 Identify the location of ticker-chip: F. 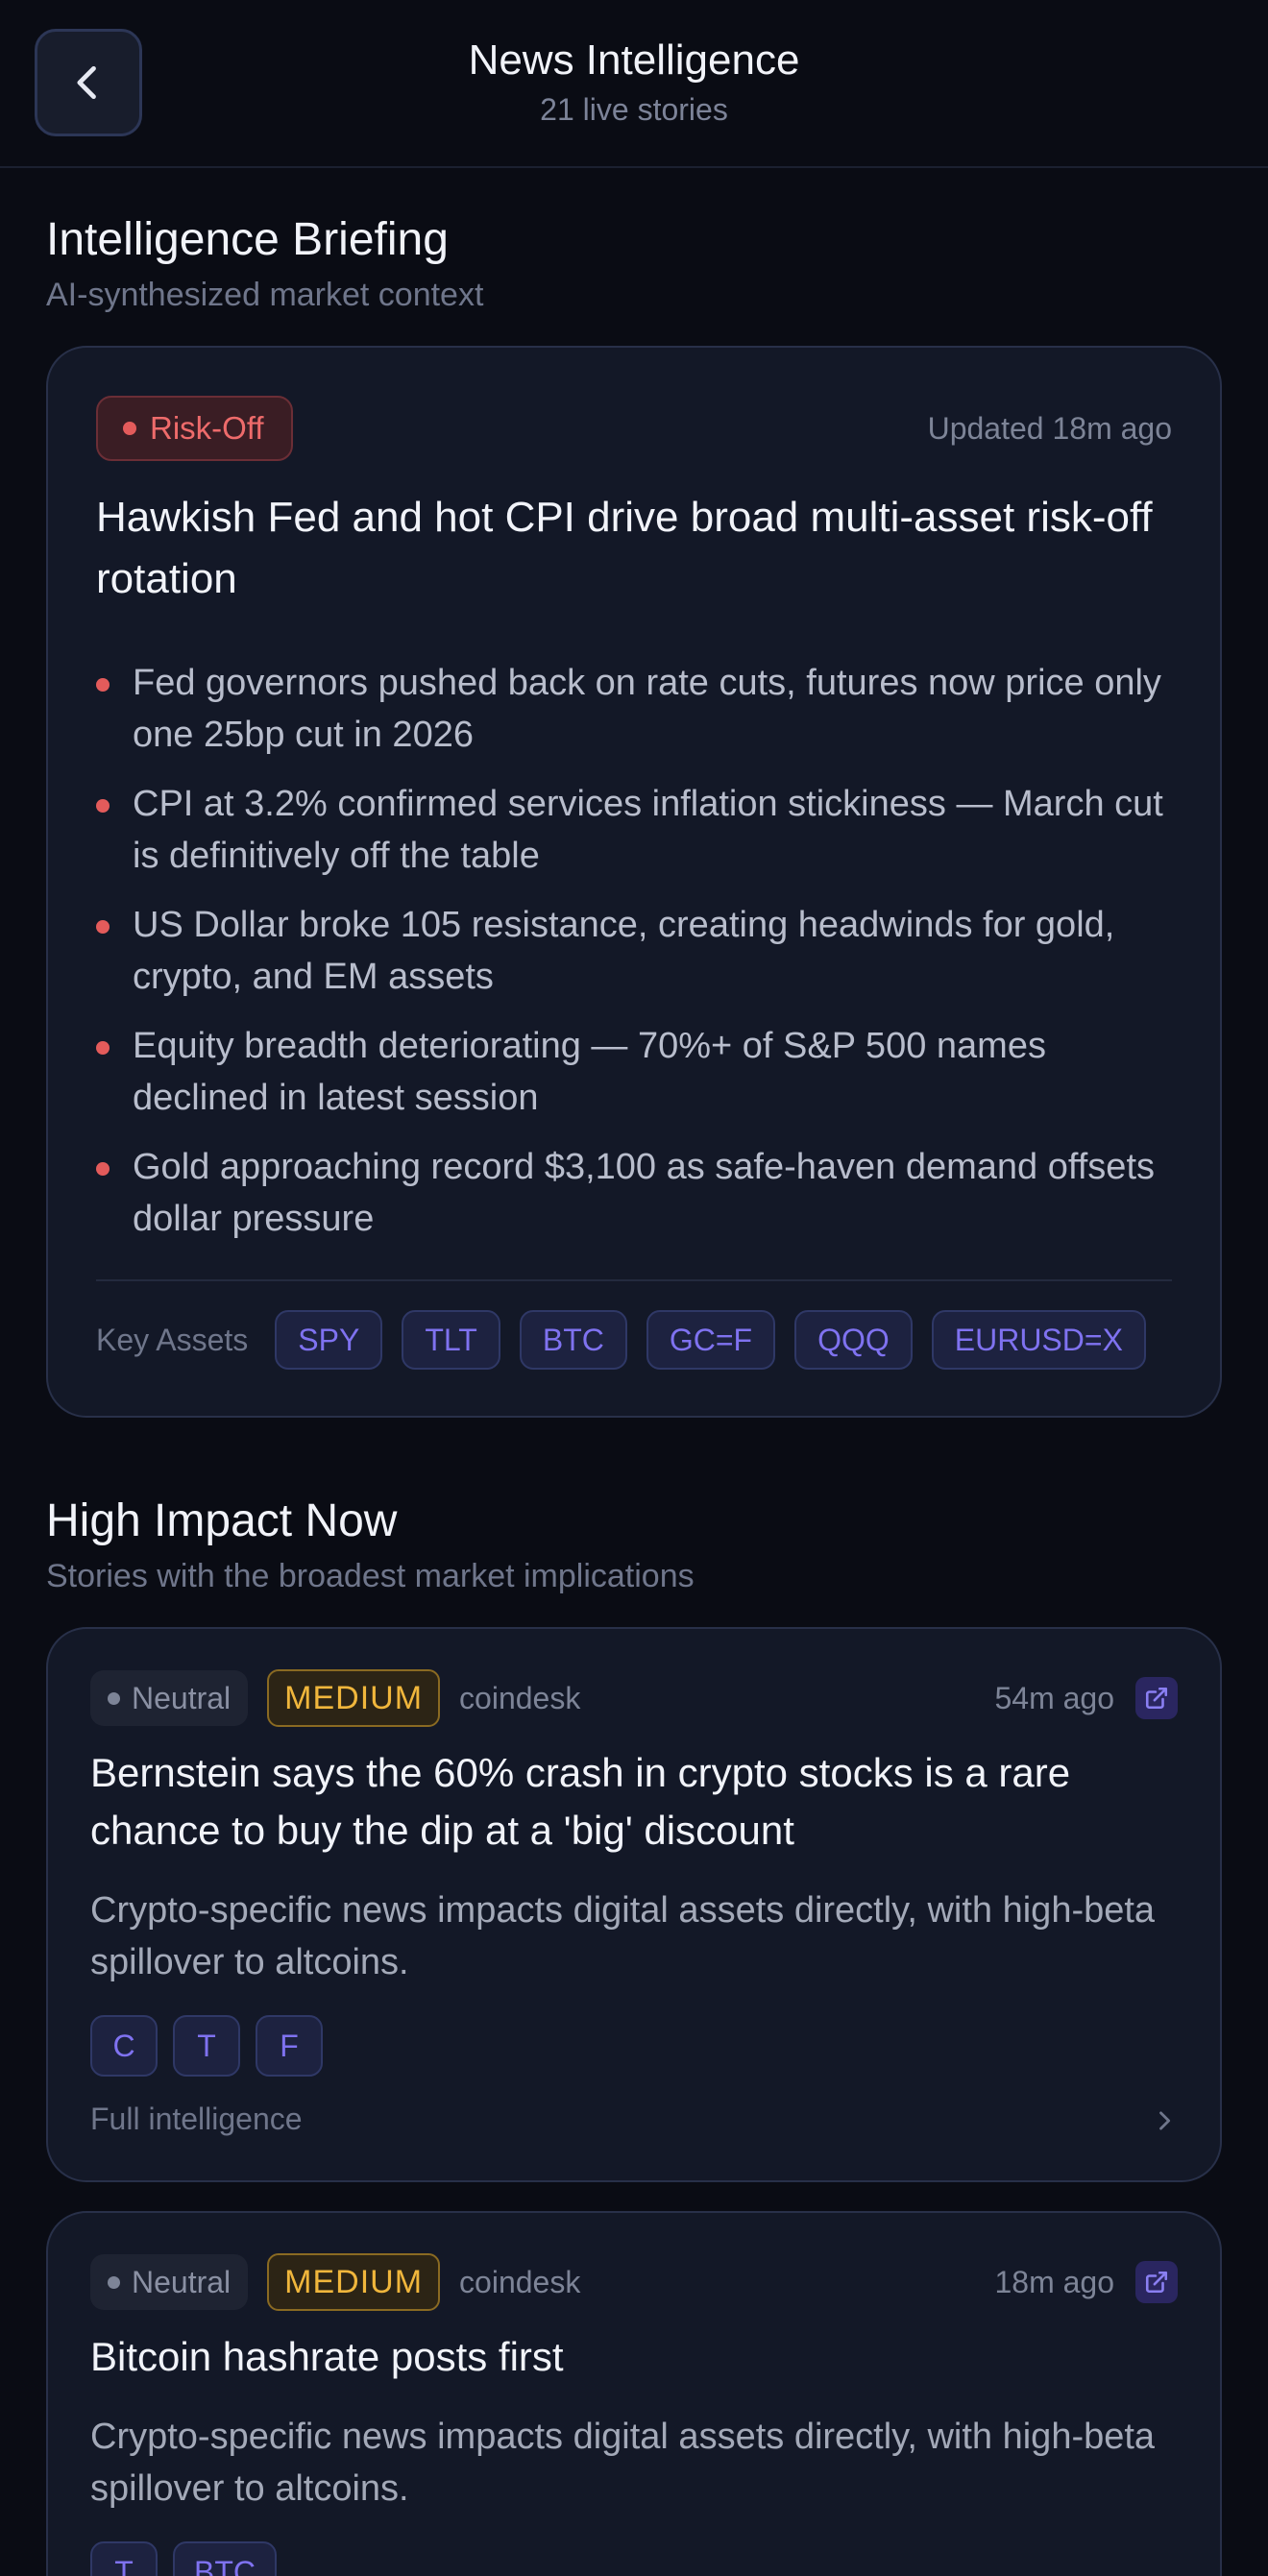
(289, 2046).